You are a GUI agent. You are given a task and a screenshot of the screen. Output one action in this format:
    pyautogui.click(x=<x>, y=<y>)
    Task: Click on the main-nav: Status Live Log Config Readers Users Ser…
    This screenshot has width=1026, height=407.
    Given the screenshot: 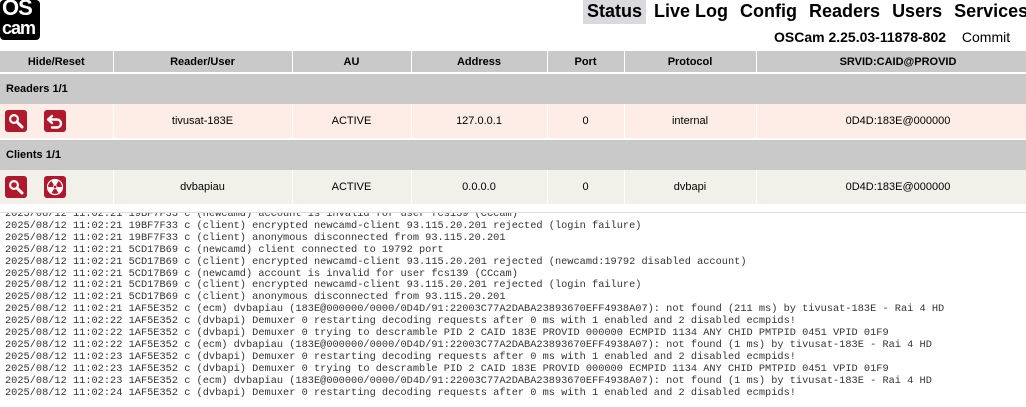 What is the action you would take?
    pyautogui.click(x=804, y=12)
    